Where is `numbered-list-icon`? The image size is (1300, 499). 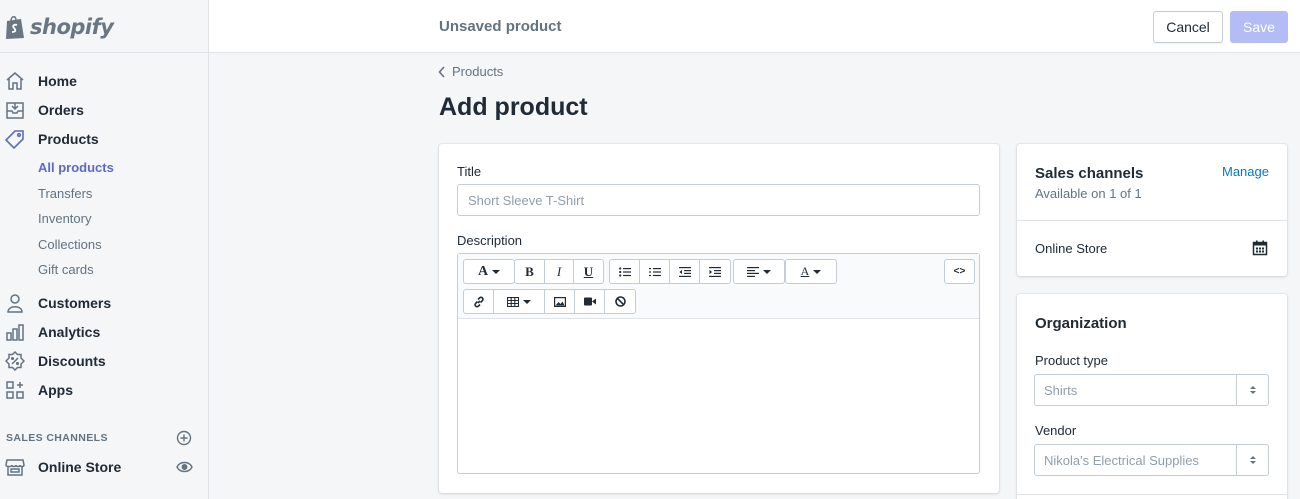 numbered-list-icon is located at coordinates (654, 271).